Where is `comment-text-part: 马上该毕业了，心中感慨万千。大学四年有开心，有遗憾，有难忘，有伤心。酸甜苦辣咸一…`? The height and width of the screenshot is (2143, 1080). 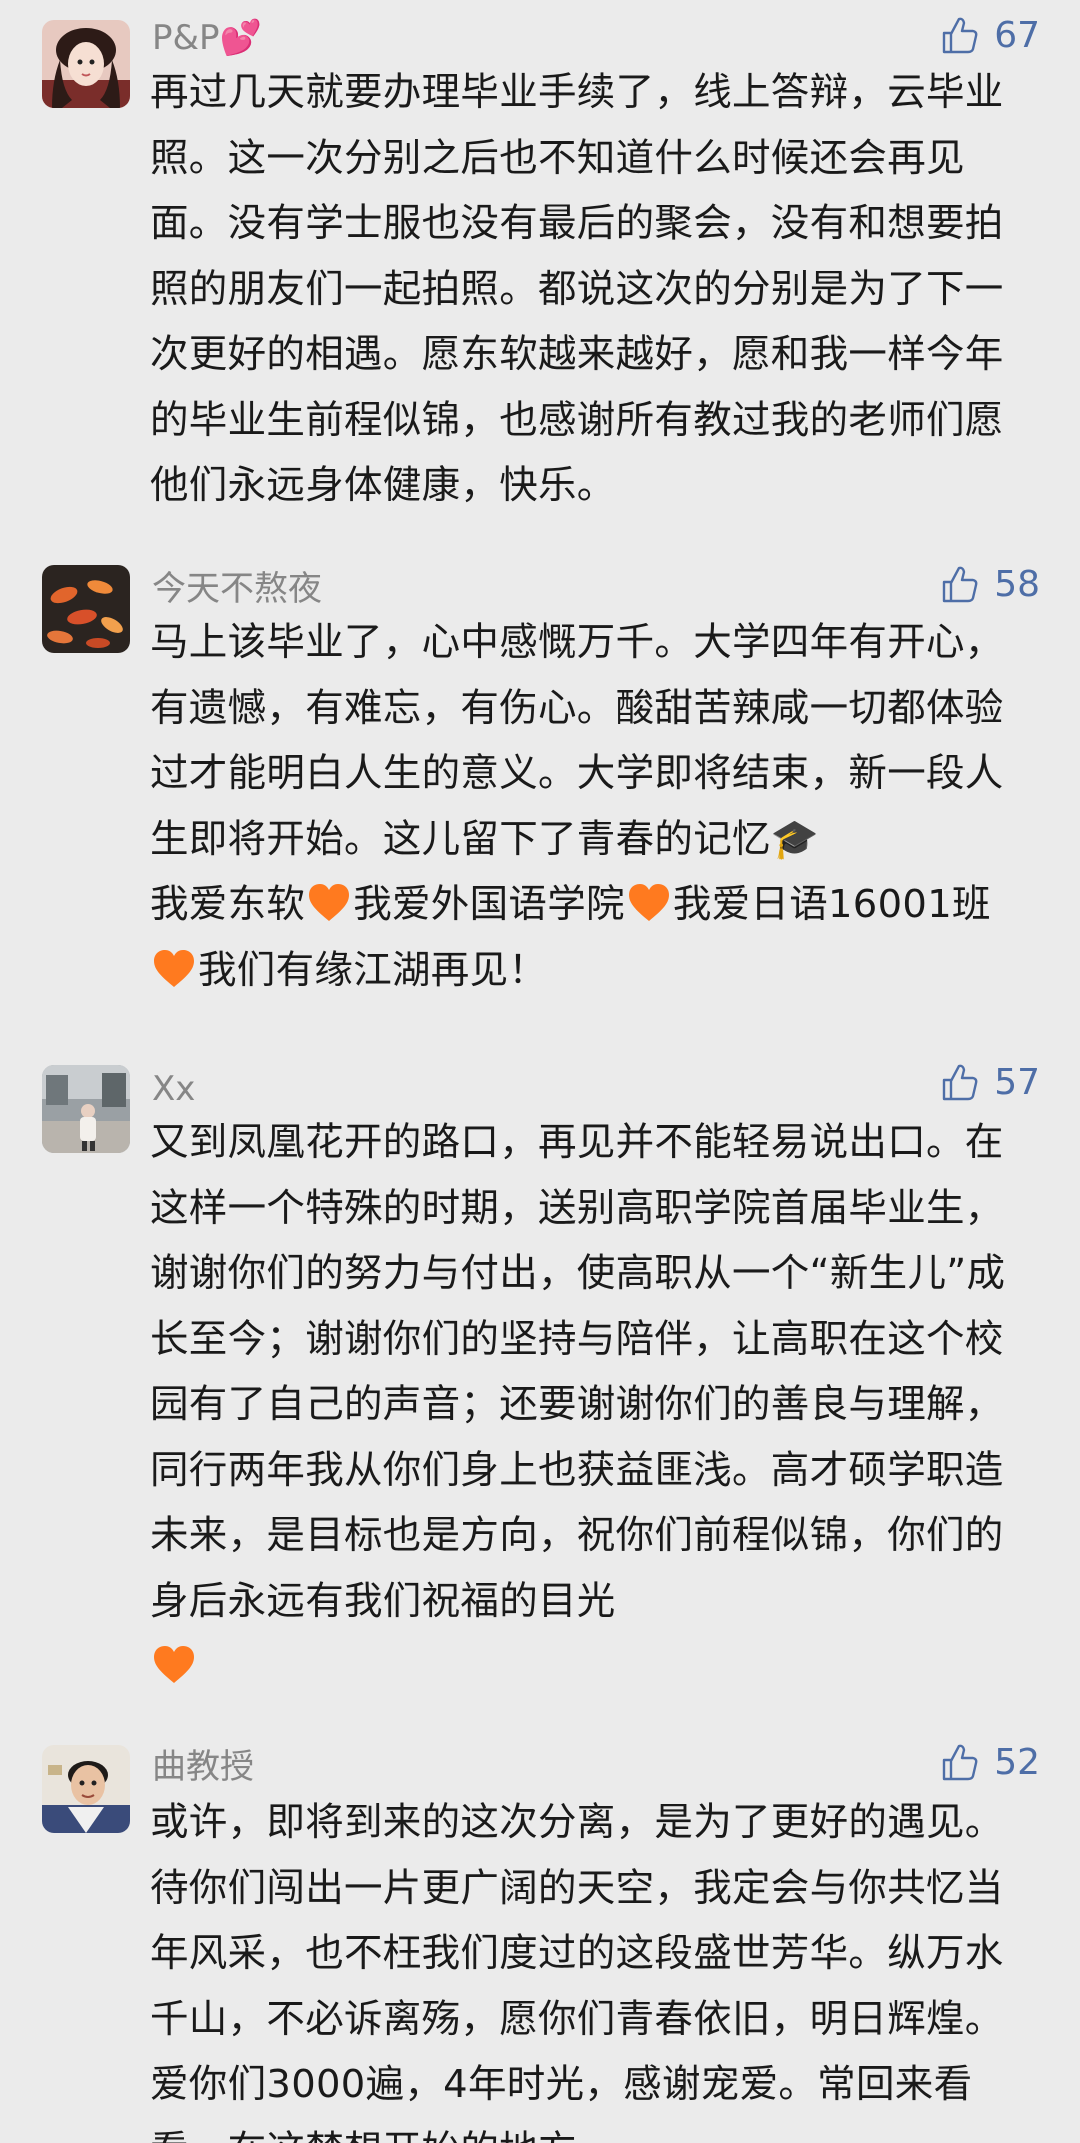 comment-text-part: 马上该毕业了，心中感慨万千。大学四年有开心，有遗憾，有难忘，有伤心。酸甜苦辣咸一… is located at coordinates (577, 741).